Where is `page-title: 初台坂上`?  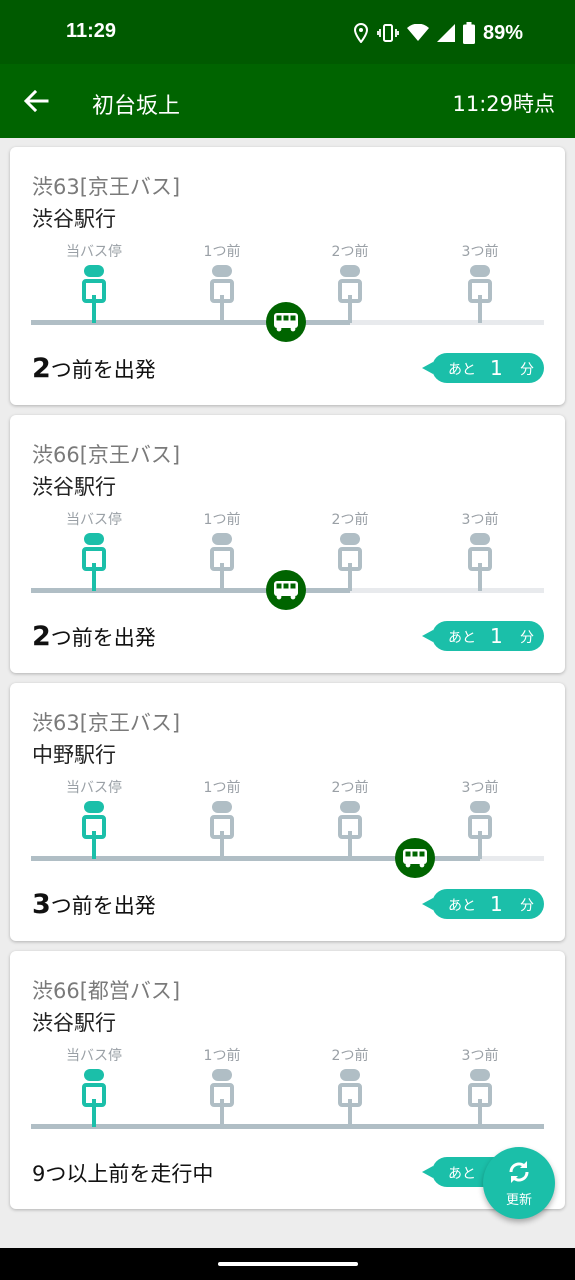
page-title: 初台坂上 is located at coordinates (136, 106).